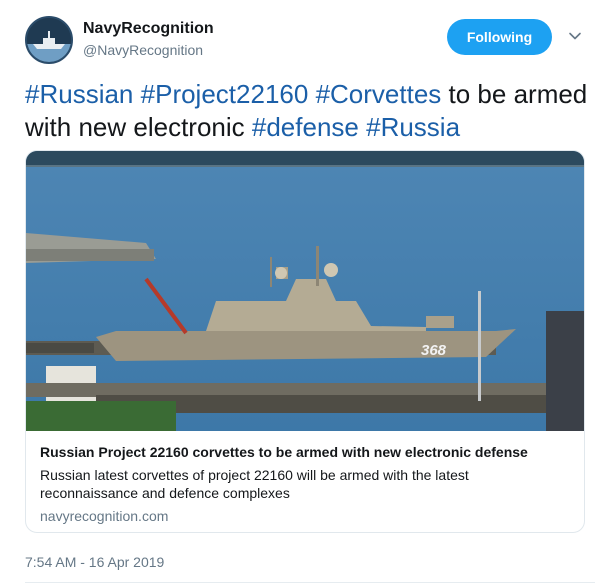  Describe the element at coordinates (148, 29) in the screenshot. I see `display-name: NavyRecognition` at that location.